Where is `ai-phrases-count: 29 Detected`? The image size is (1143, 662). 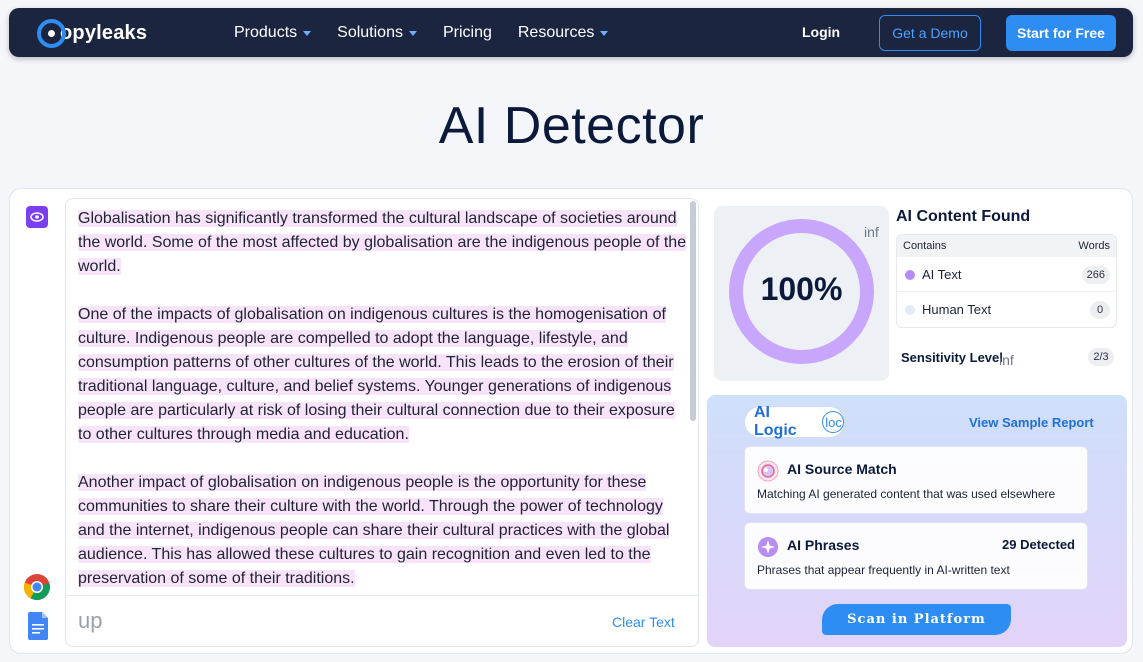 ai-phrases-count: 29 Detected is located at coordinates (1038, 544).